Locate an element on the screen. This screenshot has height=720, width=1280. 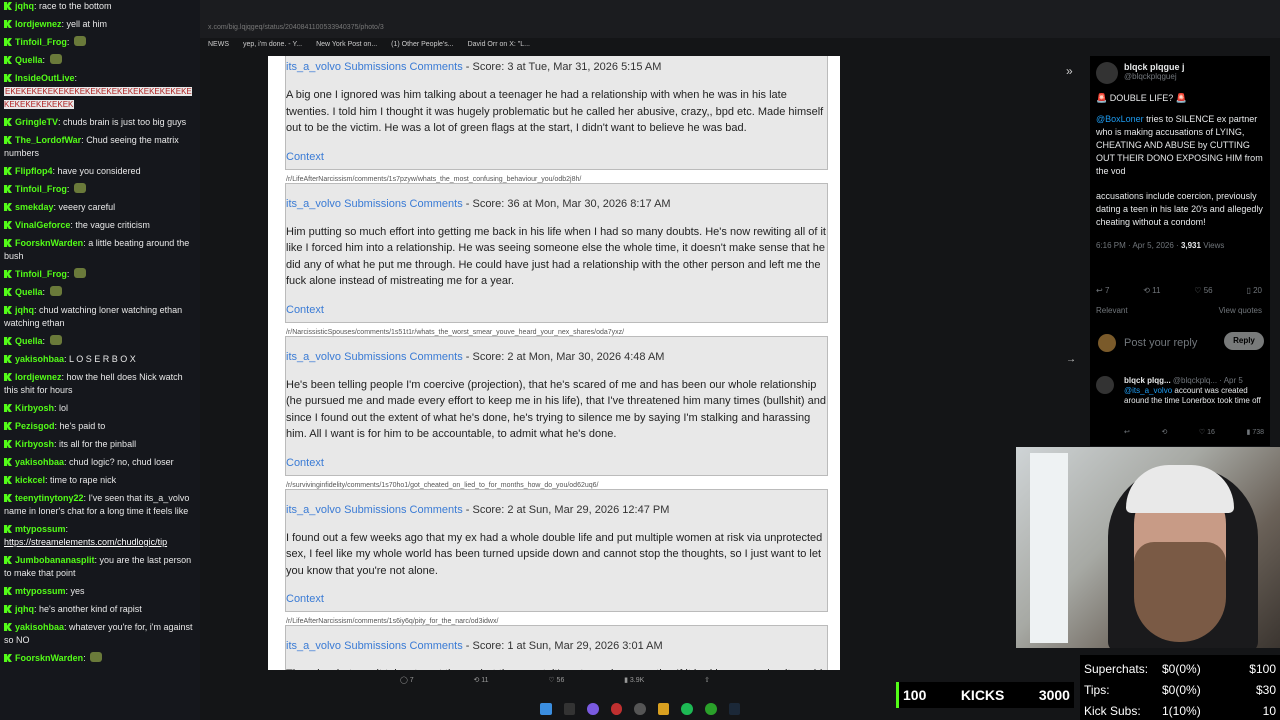
chat-message: kickcel: time to rape nick is located at coordinates (100, 480).